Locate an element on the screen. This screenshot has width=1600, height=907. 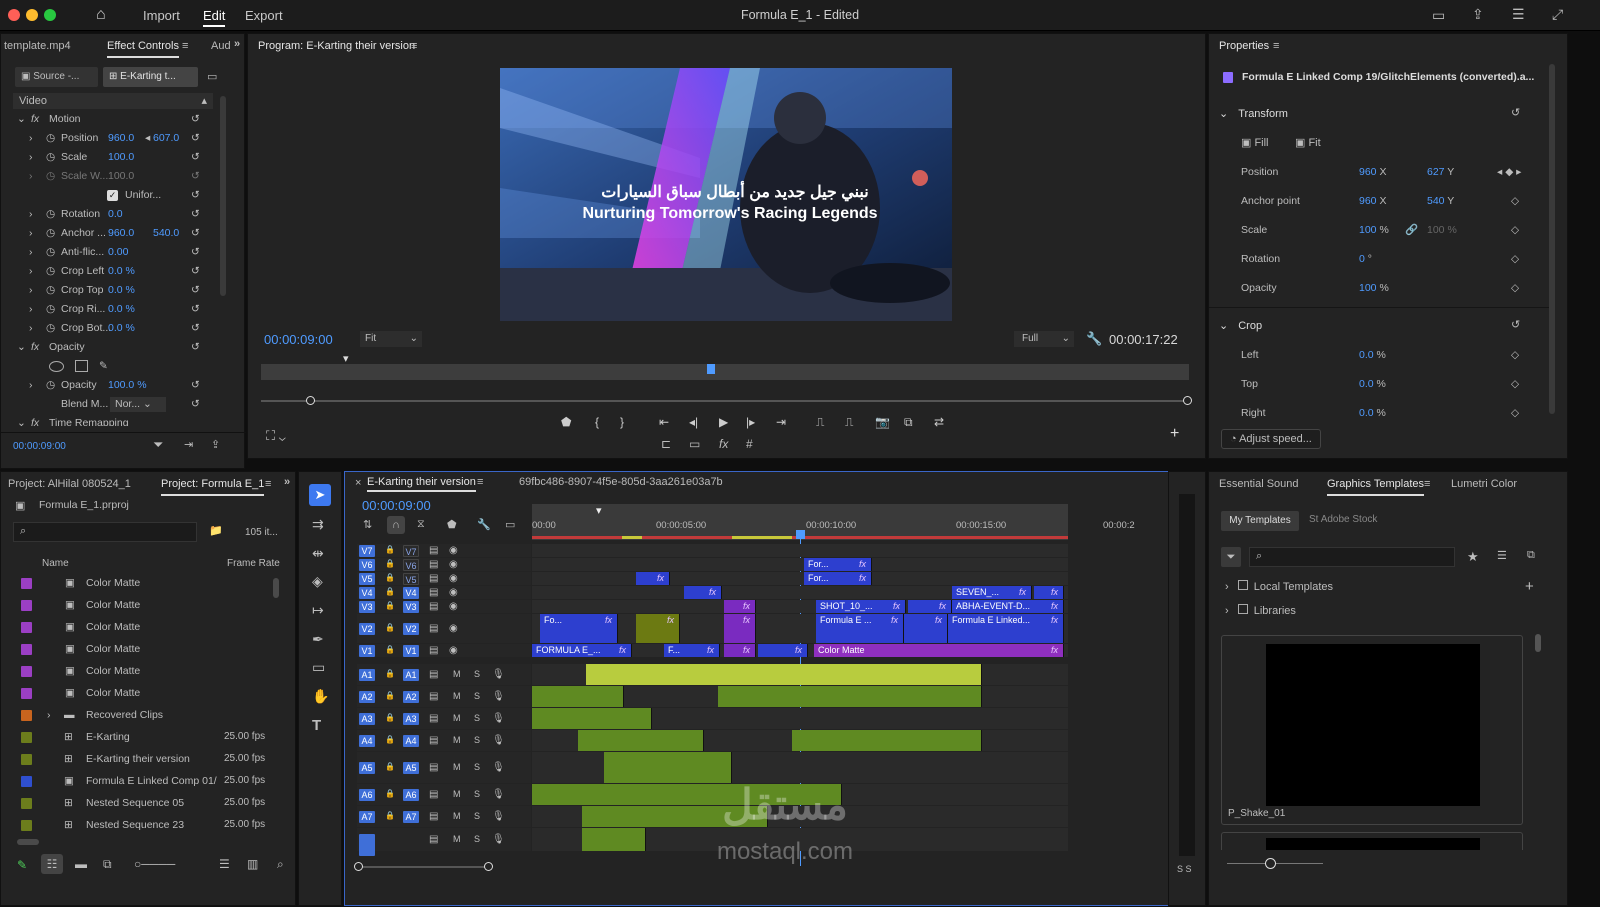
track-select-tool-icon: ⇉ is located at coordinates (318, 524).